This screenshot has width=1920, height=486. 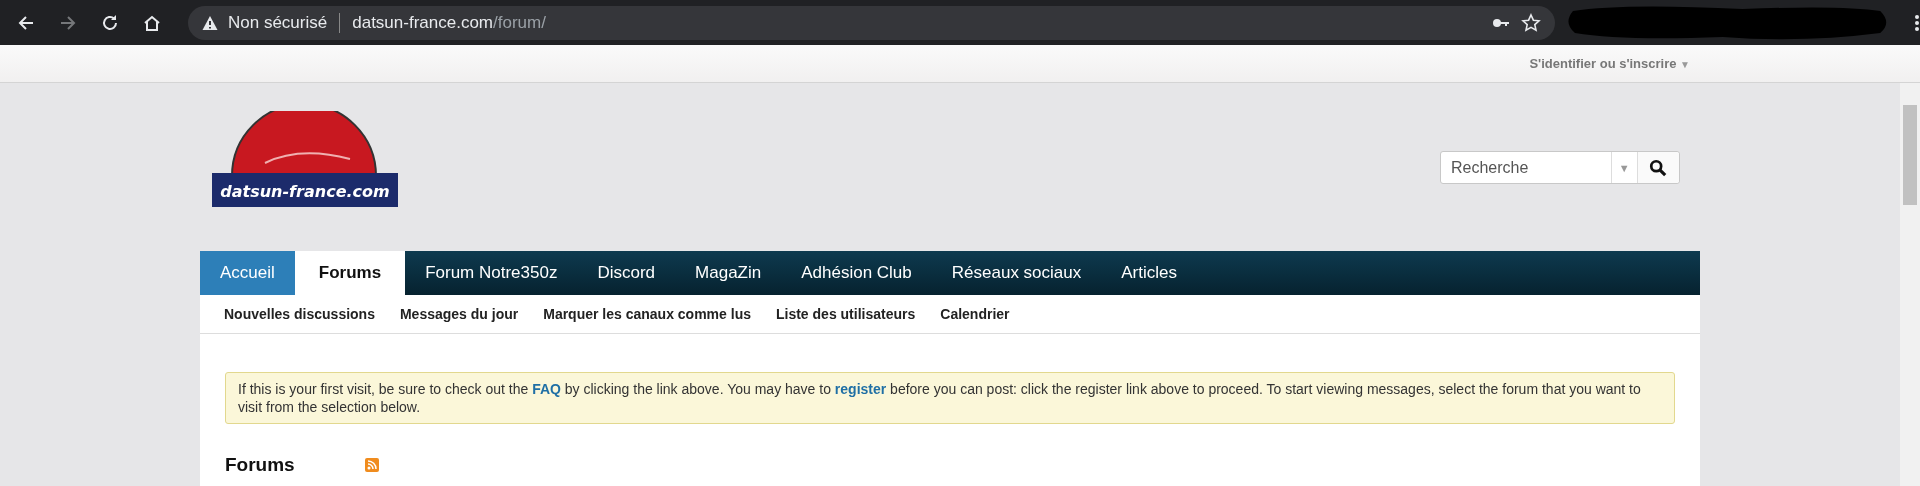 I want to click on login-link: S'identifier ou s'inscrire ▼, so click(x=1609, y=63).